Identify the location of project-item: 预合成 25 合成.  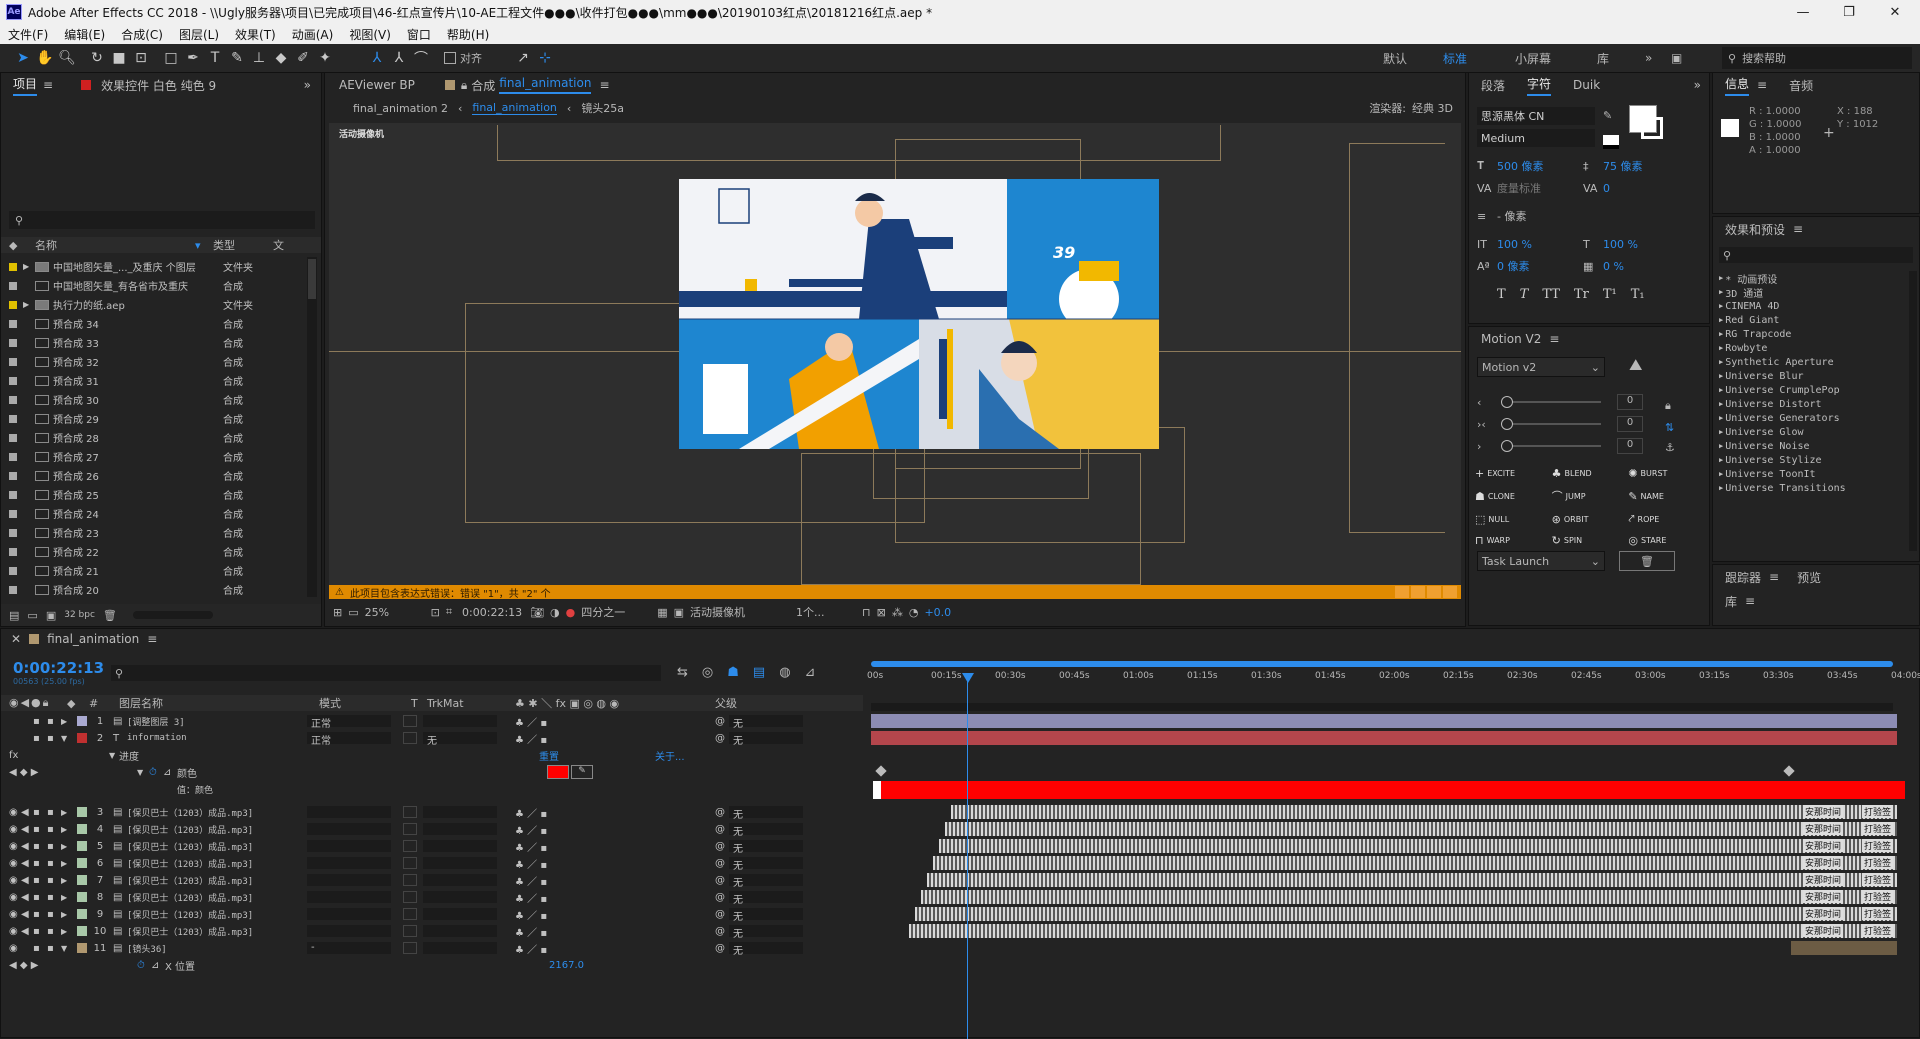
(154, 494).